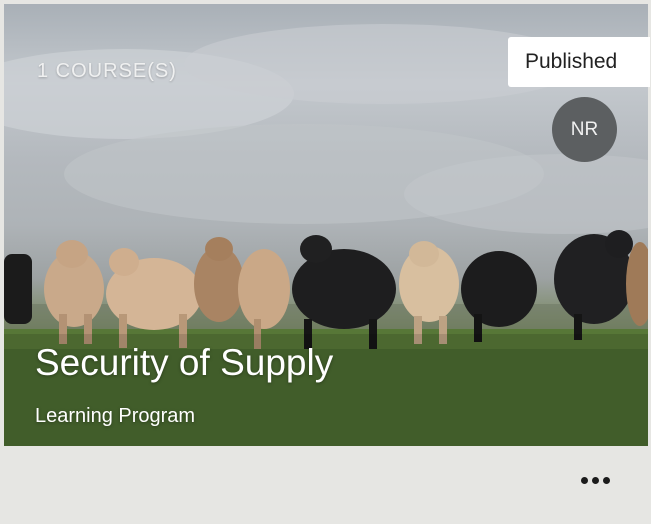 Image resolution: width=651 pixels, height=524 pixels. What do you see at coordinates (115, 416) in the screenshot?
I see `card-type-label: Learning Program` at bounding box center [115, 416].